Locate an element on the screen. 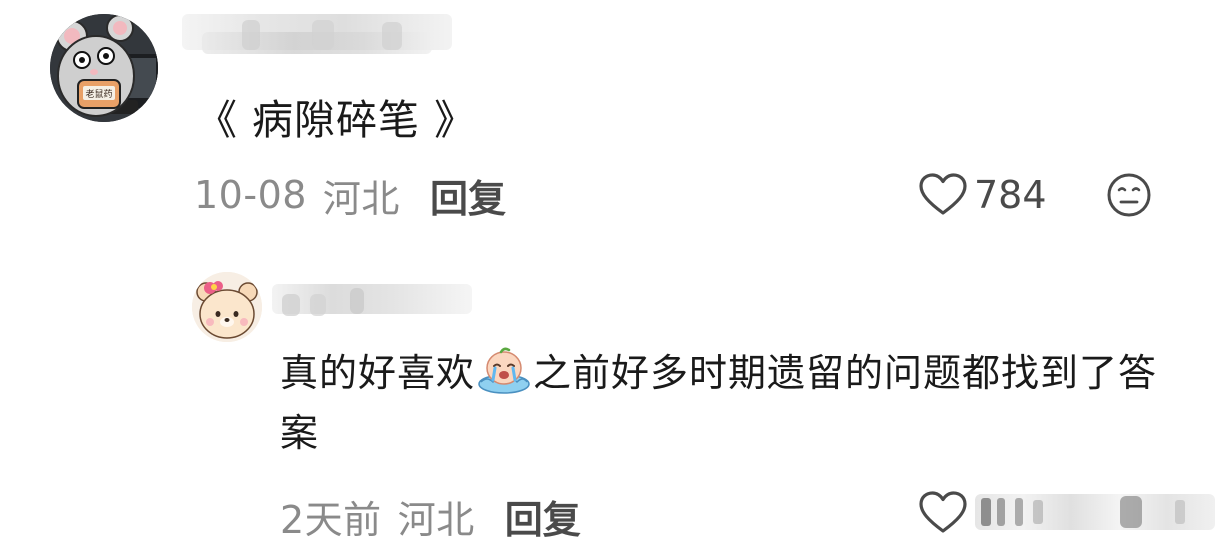  mouse-avatar-icon: 老鼠药 is located at coordinates (104, 68).